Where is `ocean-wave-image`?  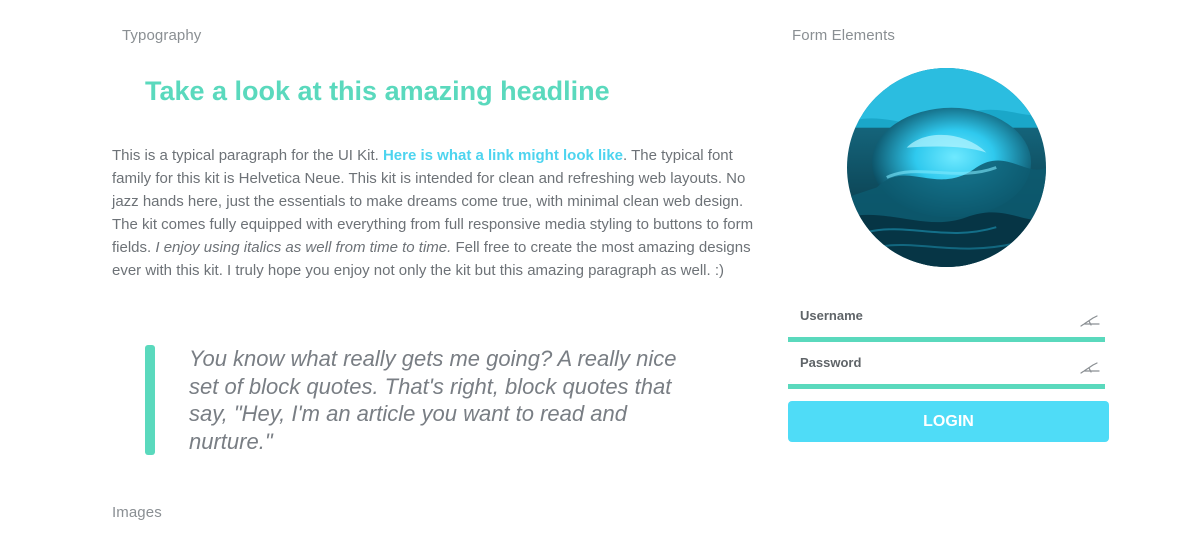
ocean-wave-image is located at coordinates (946, 167).